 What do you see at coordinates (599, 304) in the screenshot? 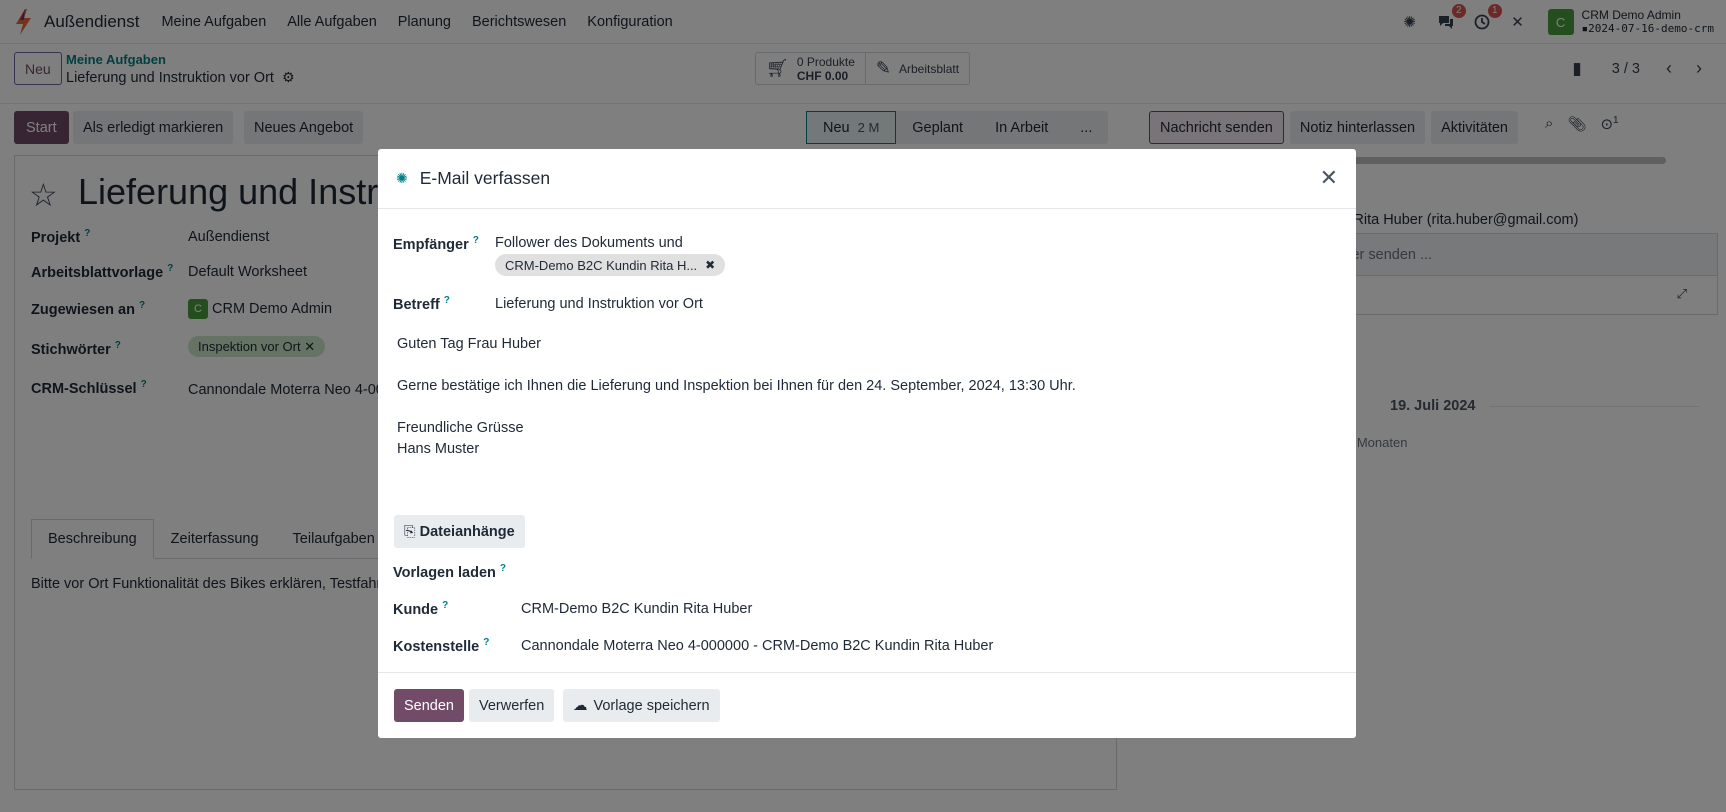
I see `subject-input: Lieferung und Instruktion vor Ort` at bounding box center [599, 304].